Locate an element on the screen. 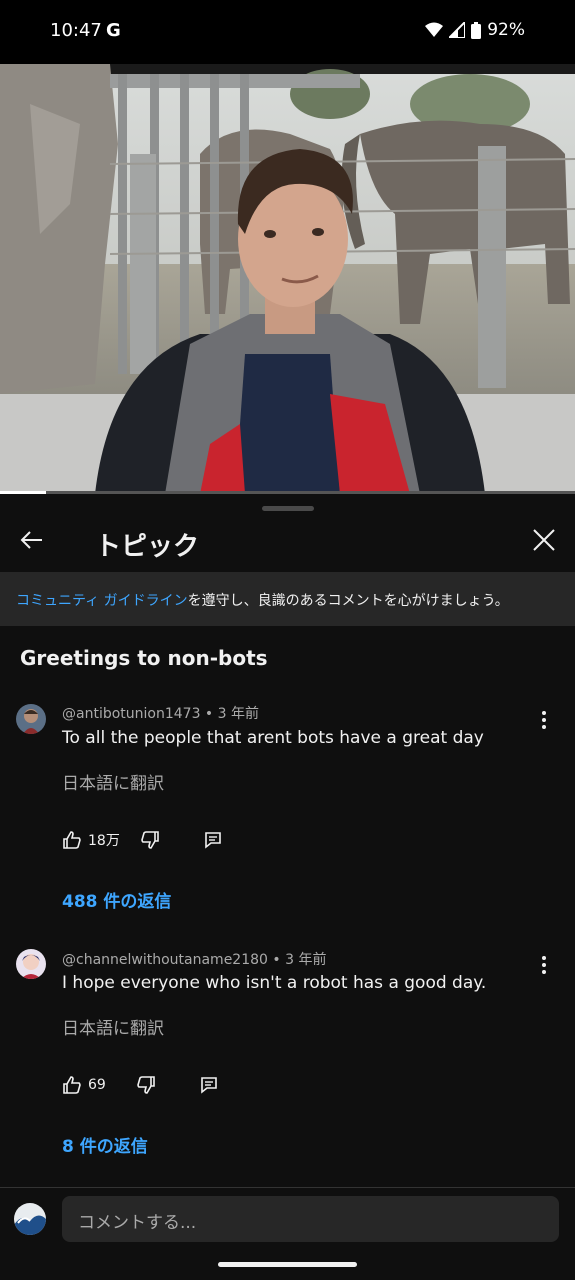 The image size is (575, 1280). guideline-banner: コミュニティ ガイドラインを遵守し、良識のあるコメントを心がけましょう。 is located at coordinates (287, 599).